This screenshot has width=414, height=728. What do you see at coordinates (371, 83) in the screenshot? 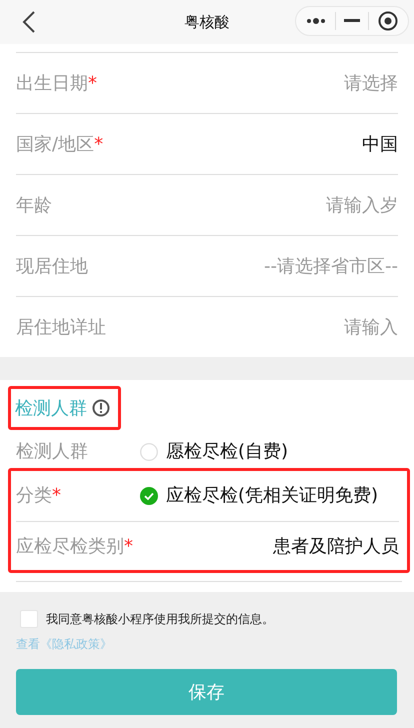
I see `field-placeholder: 请选择` at bounding box center [371, 83].